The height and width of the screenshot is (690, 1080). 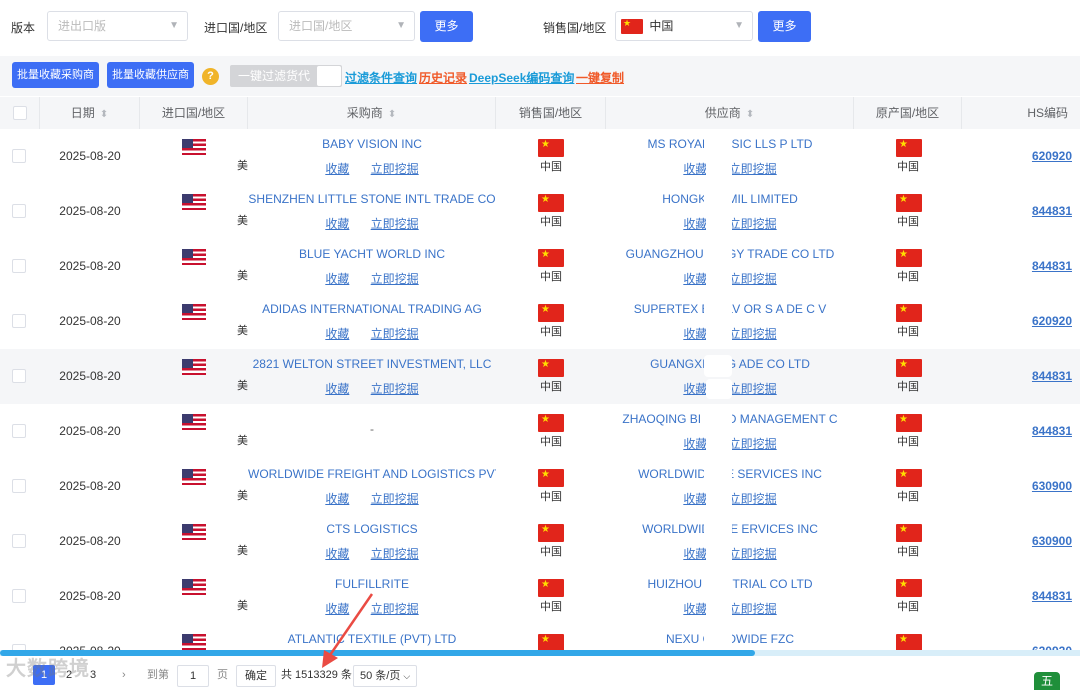 What do you see at coordinates (372, 529) in the screenshot?
I see `buyer-name-link: CTS LOGISTICS` at bounding box center [372, 529].